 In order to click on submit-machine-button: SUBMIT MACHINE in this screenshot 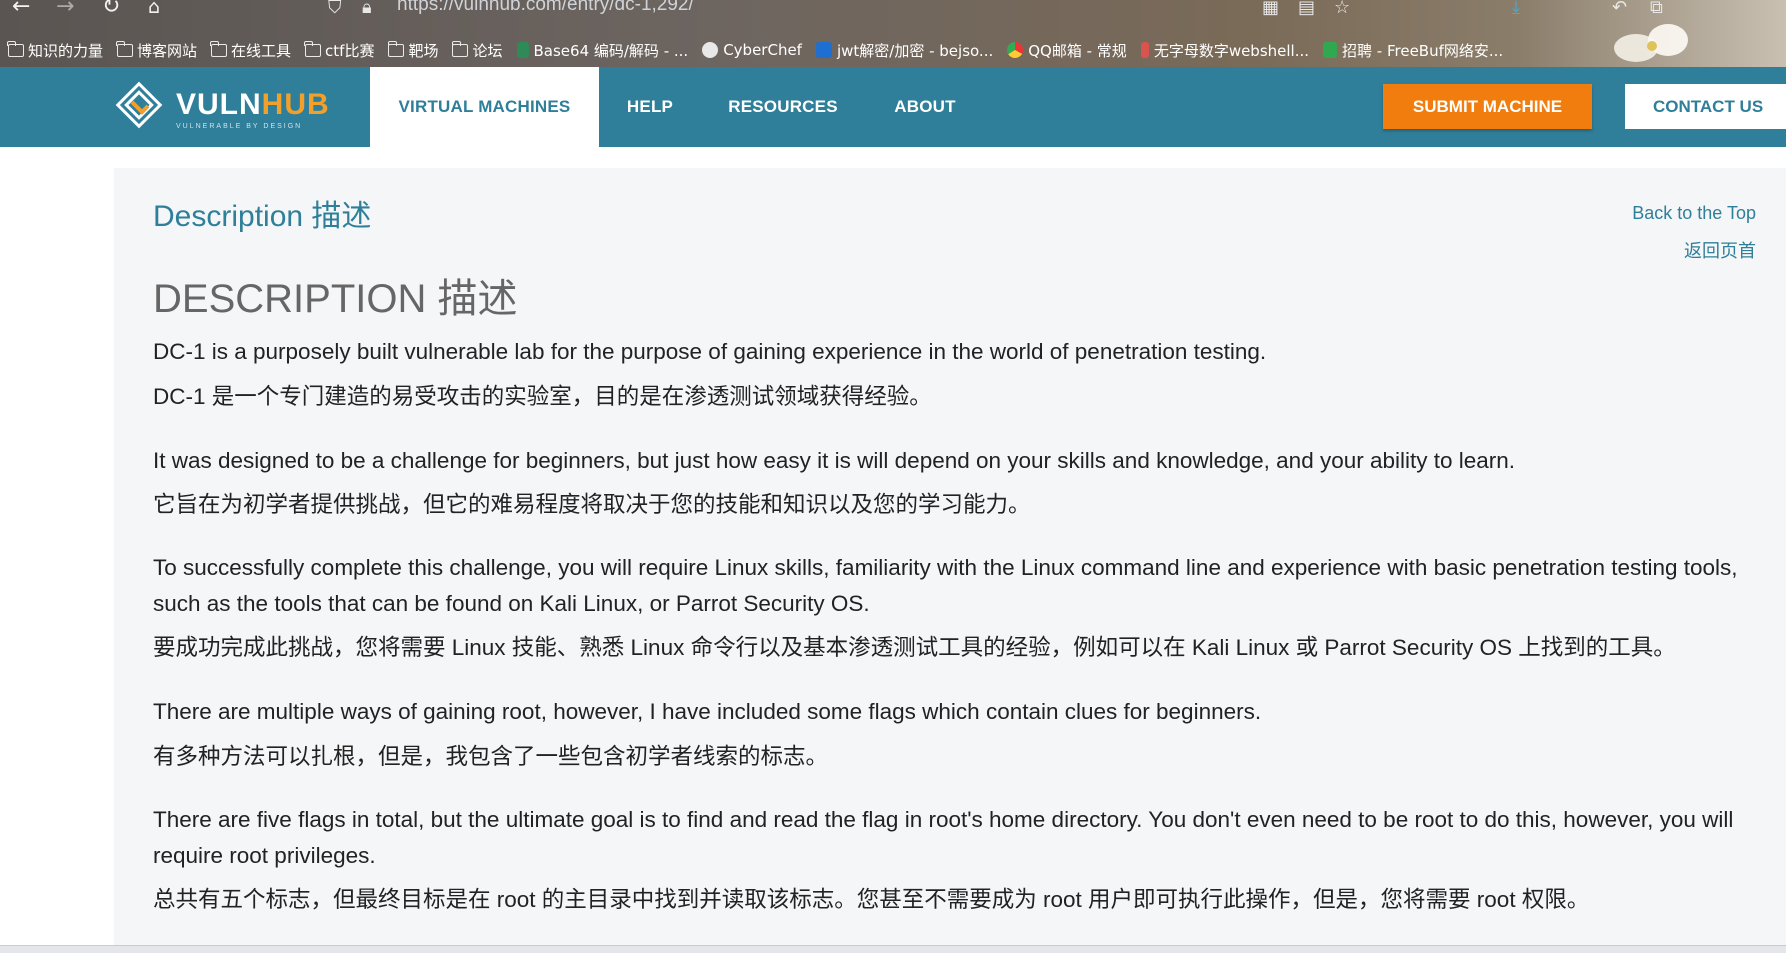, I will do `click(1487, 106)`.